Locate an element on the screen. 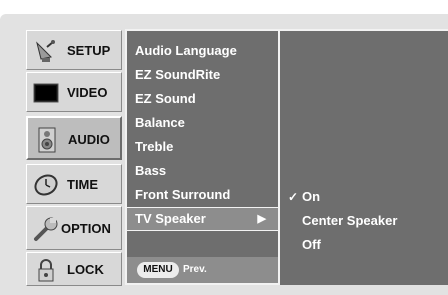  sidebar-item-setup: SETUP is located at coordinates (74, 50).